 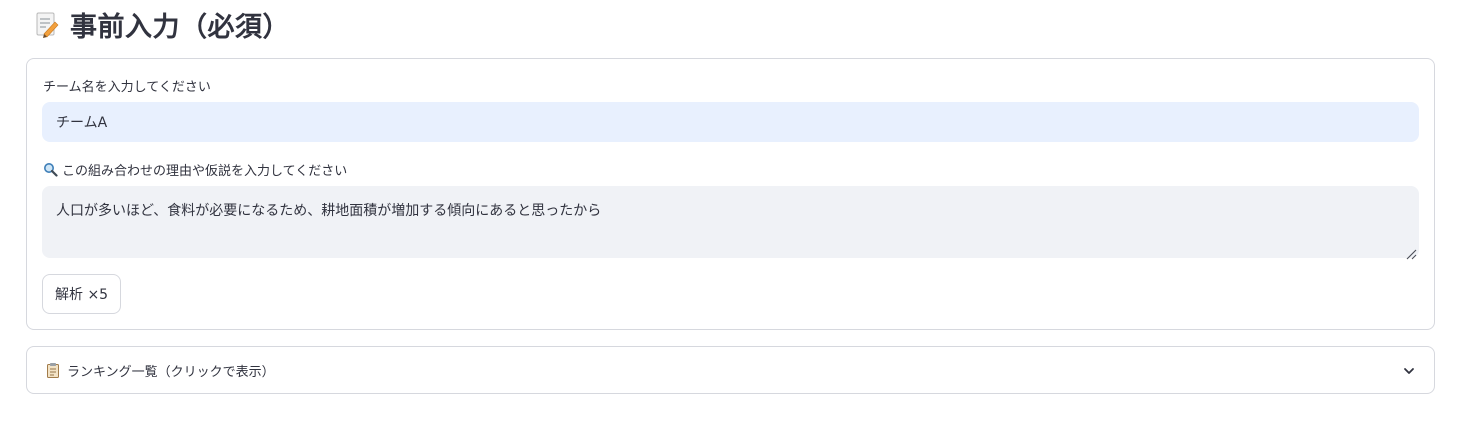 What do you see at coordinates (47, 24) in the screenshot?
I see `memo-icon` at bounding box center [47, 24].